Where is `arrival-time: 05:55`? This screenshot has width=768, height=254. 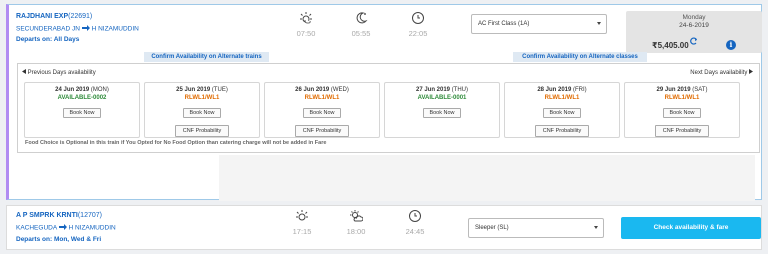 arrival-time: 05:55 is located at coordinates (361, 24).